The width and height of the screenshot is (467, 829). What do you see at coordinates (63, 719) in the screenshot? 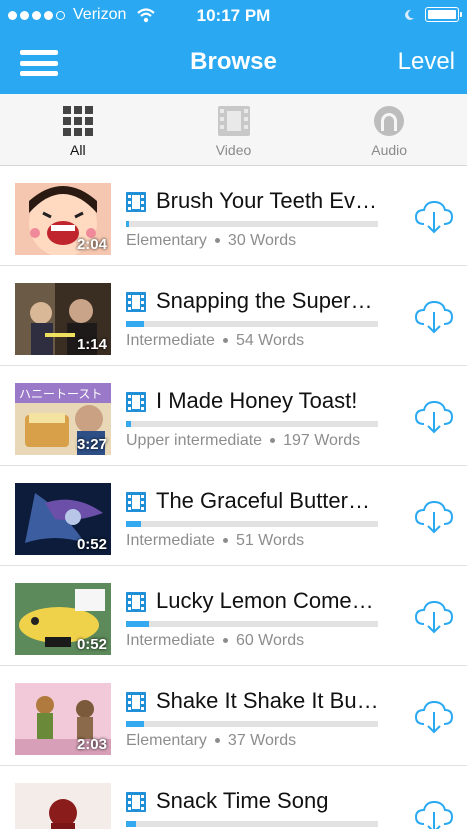
I see `video-thumbnail: 2:03` at bounding box center [63, 719].